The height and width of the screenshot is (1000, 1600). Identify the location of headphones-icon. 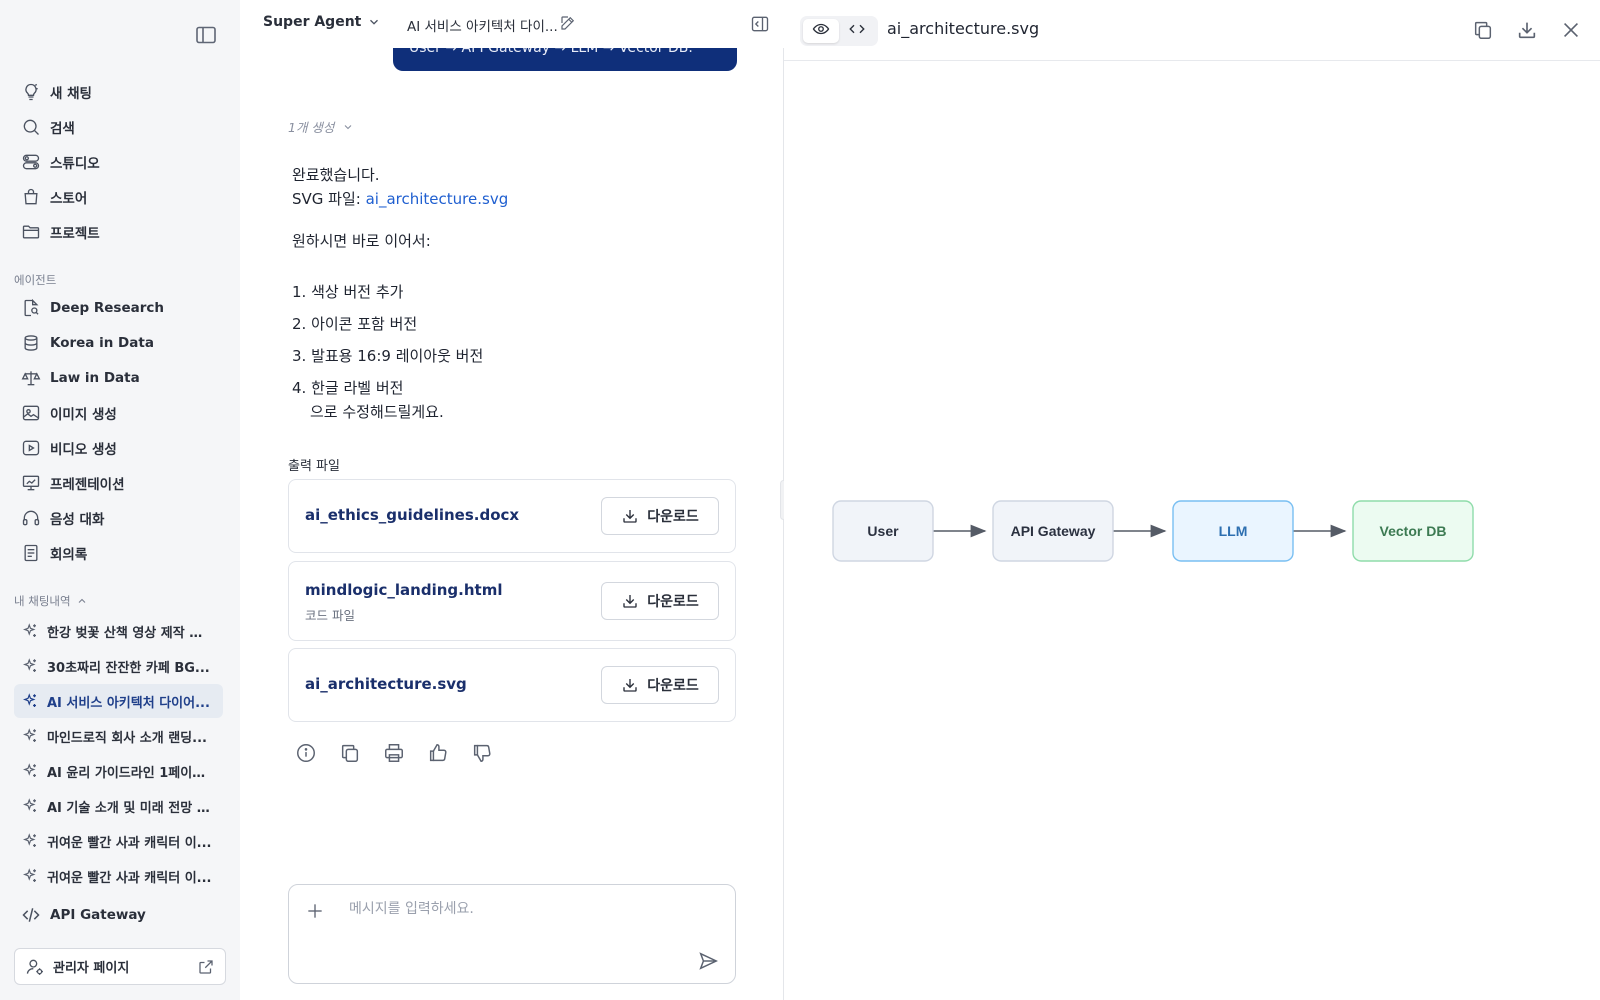
(31, 518).